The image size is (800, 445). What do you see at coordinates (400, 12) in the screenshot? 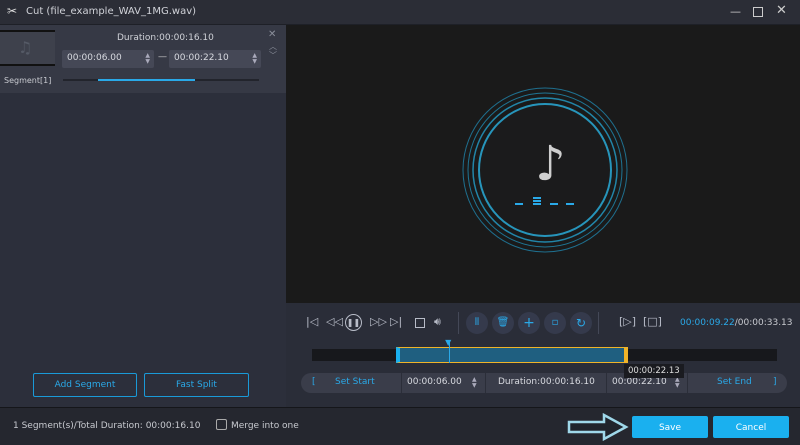
I see `title-bar: ✂ Cut (file_example_WAV_1MG.wav) — ✕` at bounding box center [400, 12].